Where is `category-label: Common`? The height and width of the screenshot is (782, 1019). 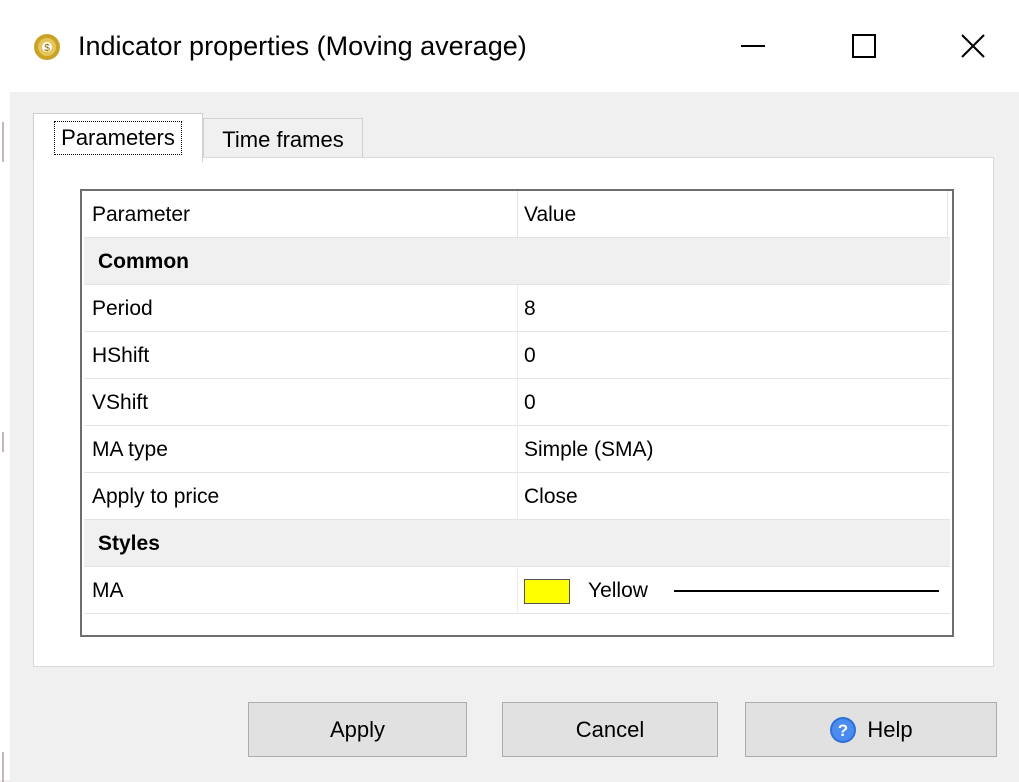 category-label: Common is located at coordinates (143, 261).